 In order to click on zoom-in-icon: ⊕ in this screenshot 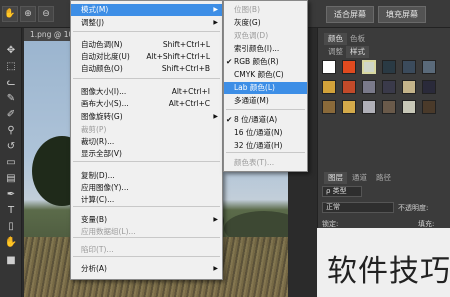, I will do `click(28, 14)`.